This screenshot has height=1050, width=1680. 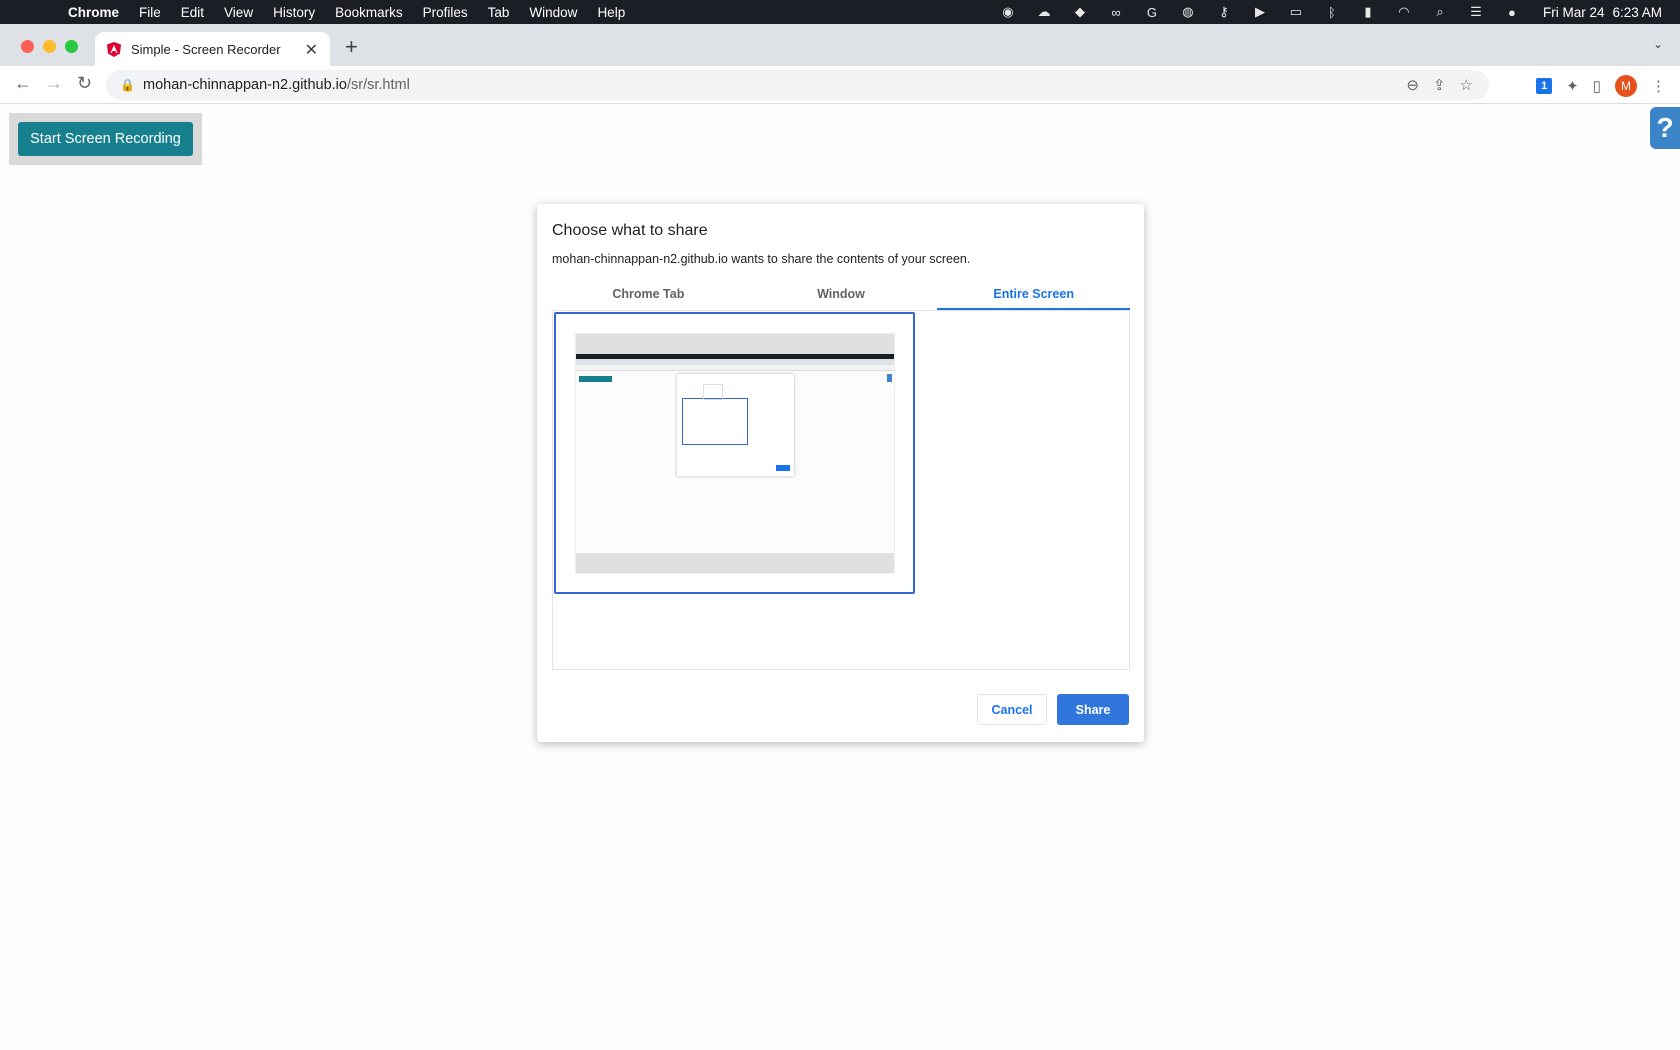 What do you see at coordinates (1034, 294) in the screenshot?
I see `tab-entire-screen: Entire Screen` at bounding box center [1034, 294].